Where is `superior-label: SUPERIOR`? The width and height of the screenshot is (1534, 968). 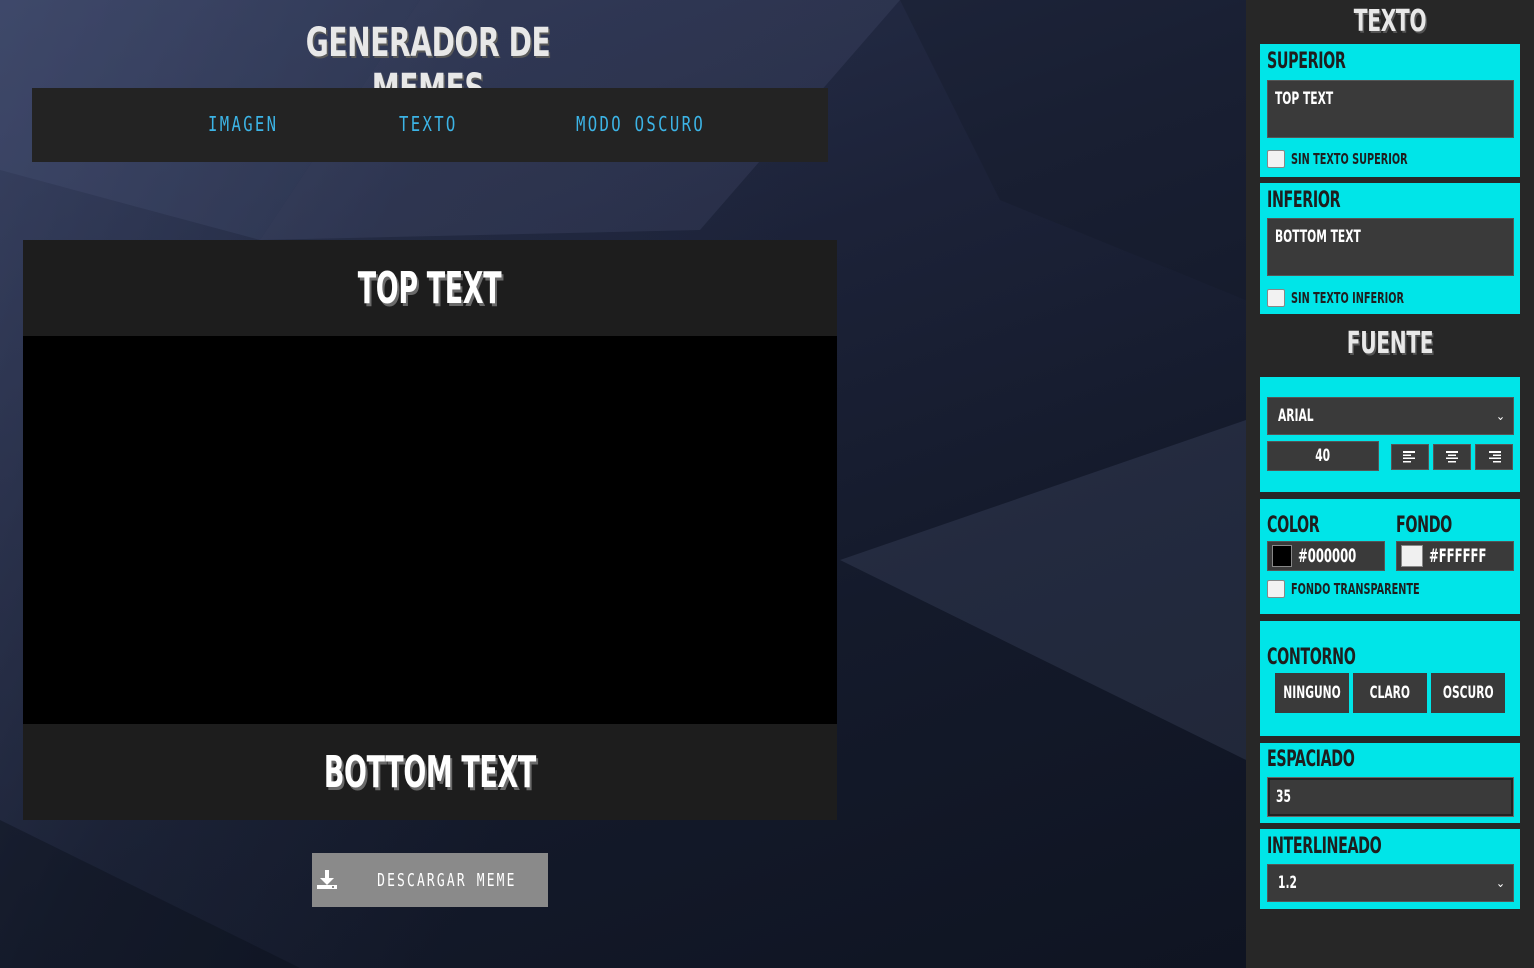 superior-label: SUPERIOR is located at coordinates (1306, 61).